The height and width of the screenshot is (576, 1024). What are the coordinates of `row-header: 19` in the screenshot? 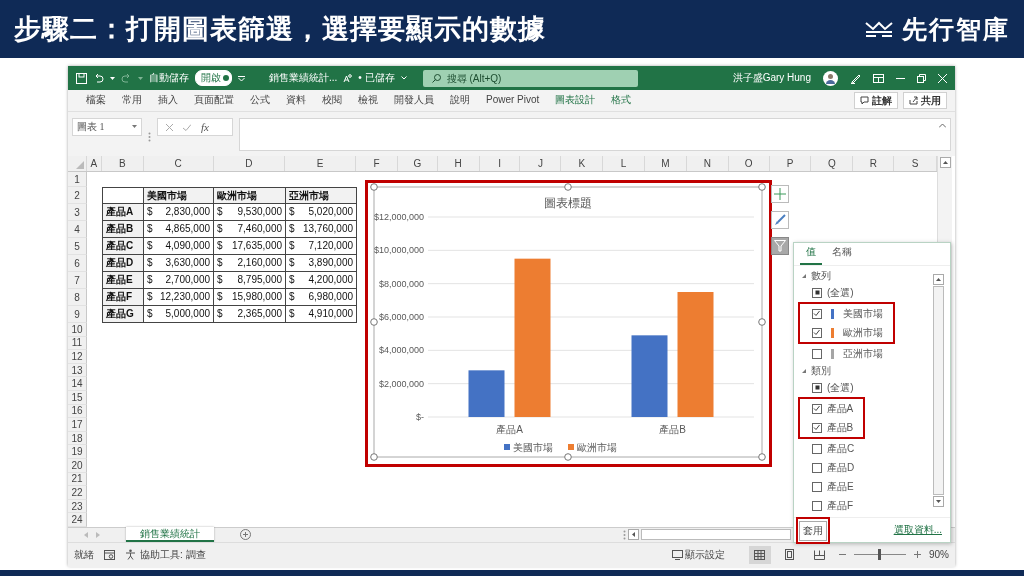 It's located at (77, 452).